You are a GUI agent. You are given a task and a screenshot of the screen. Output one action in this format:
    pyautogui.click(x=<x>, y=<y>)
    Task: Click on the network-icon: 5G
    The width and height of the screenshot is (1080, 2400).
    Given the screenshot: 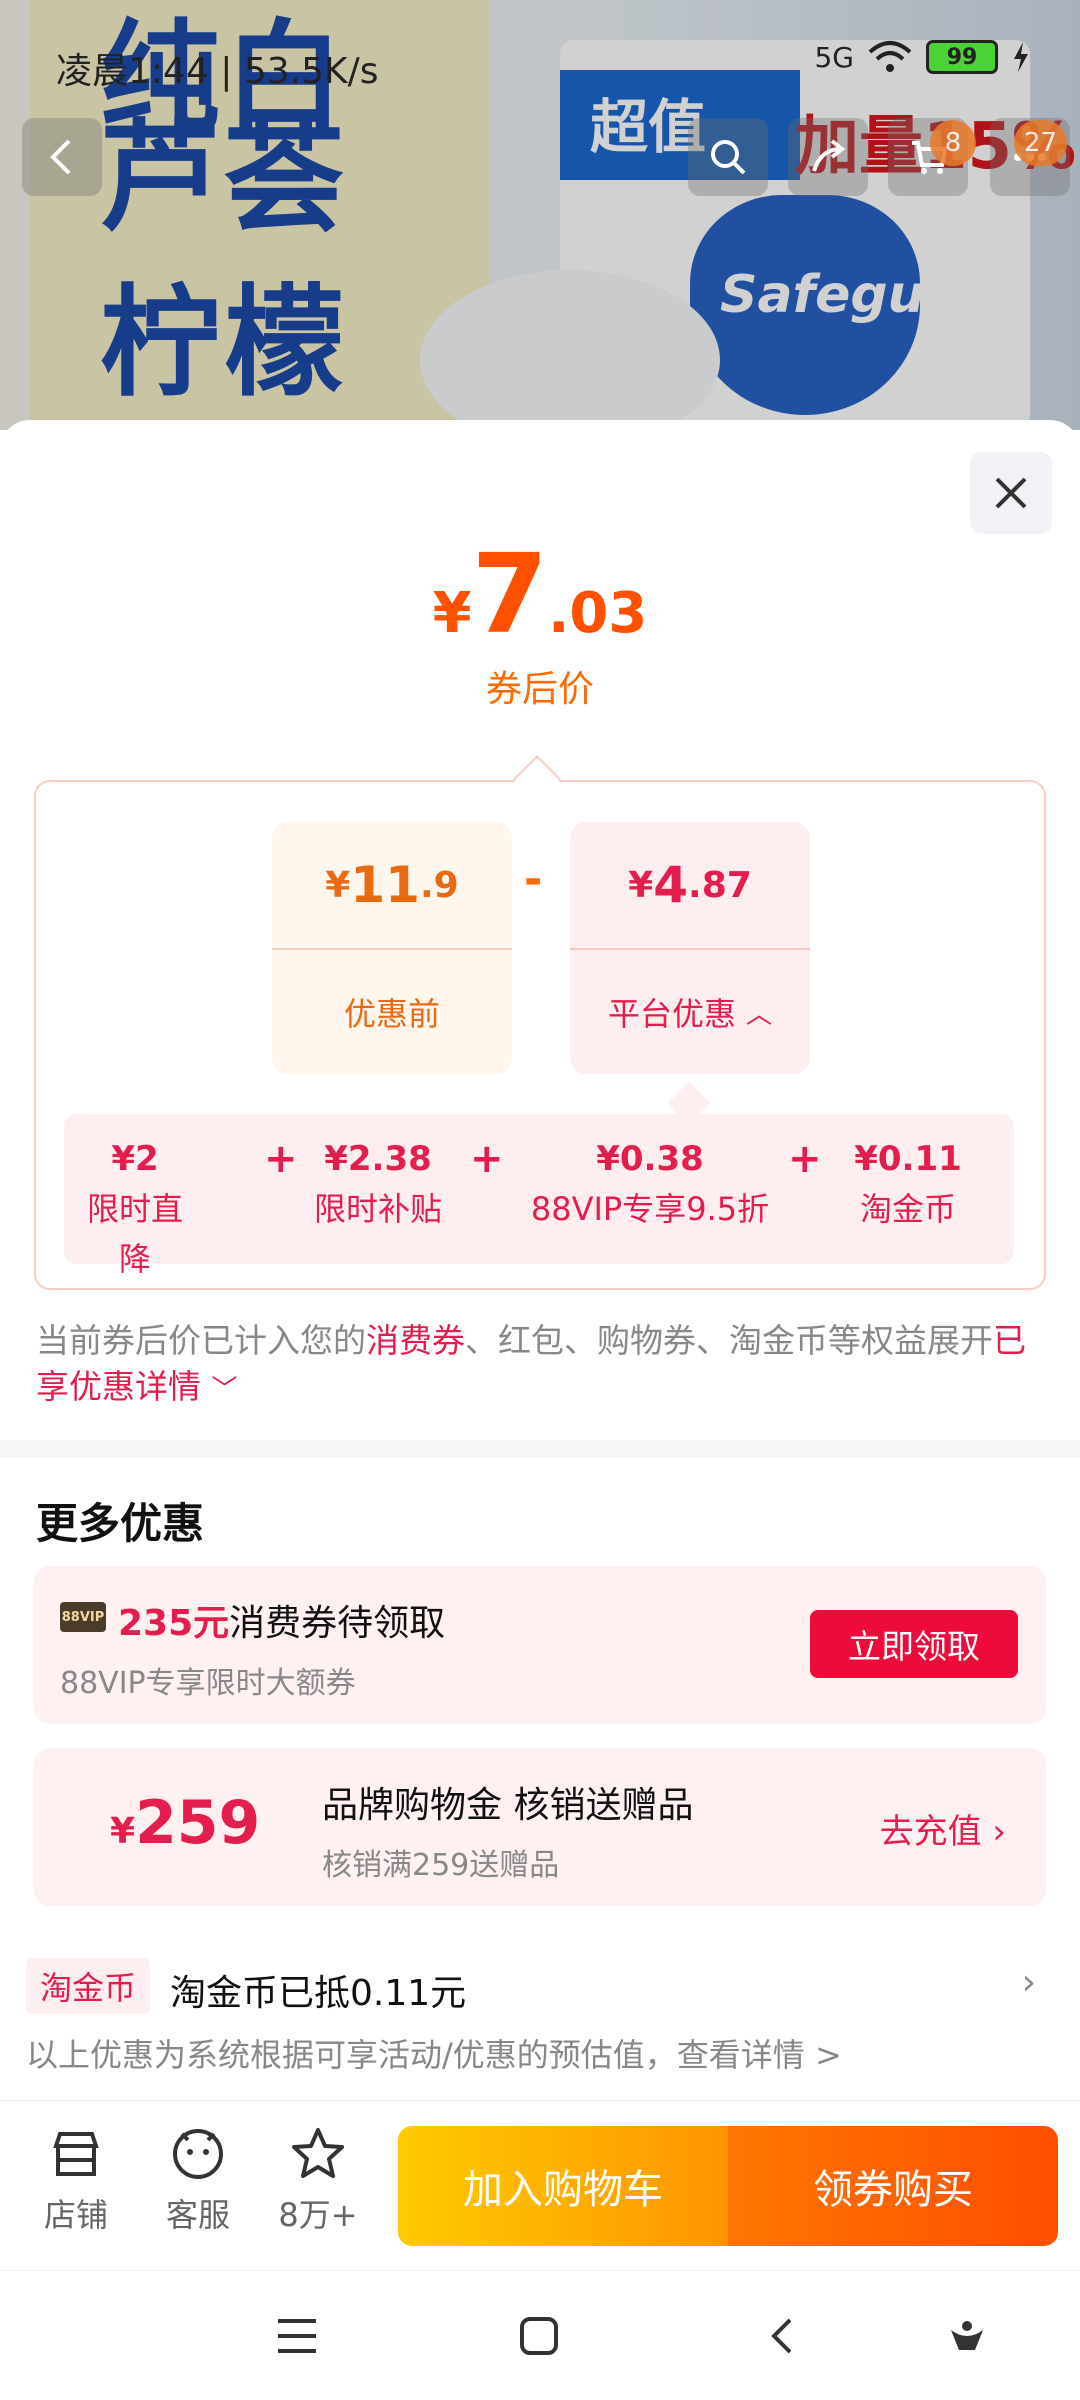 What is the action you would take?
    pyautogui.click(x=834, y=57)
    